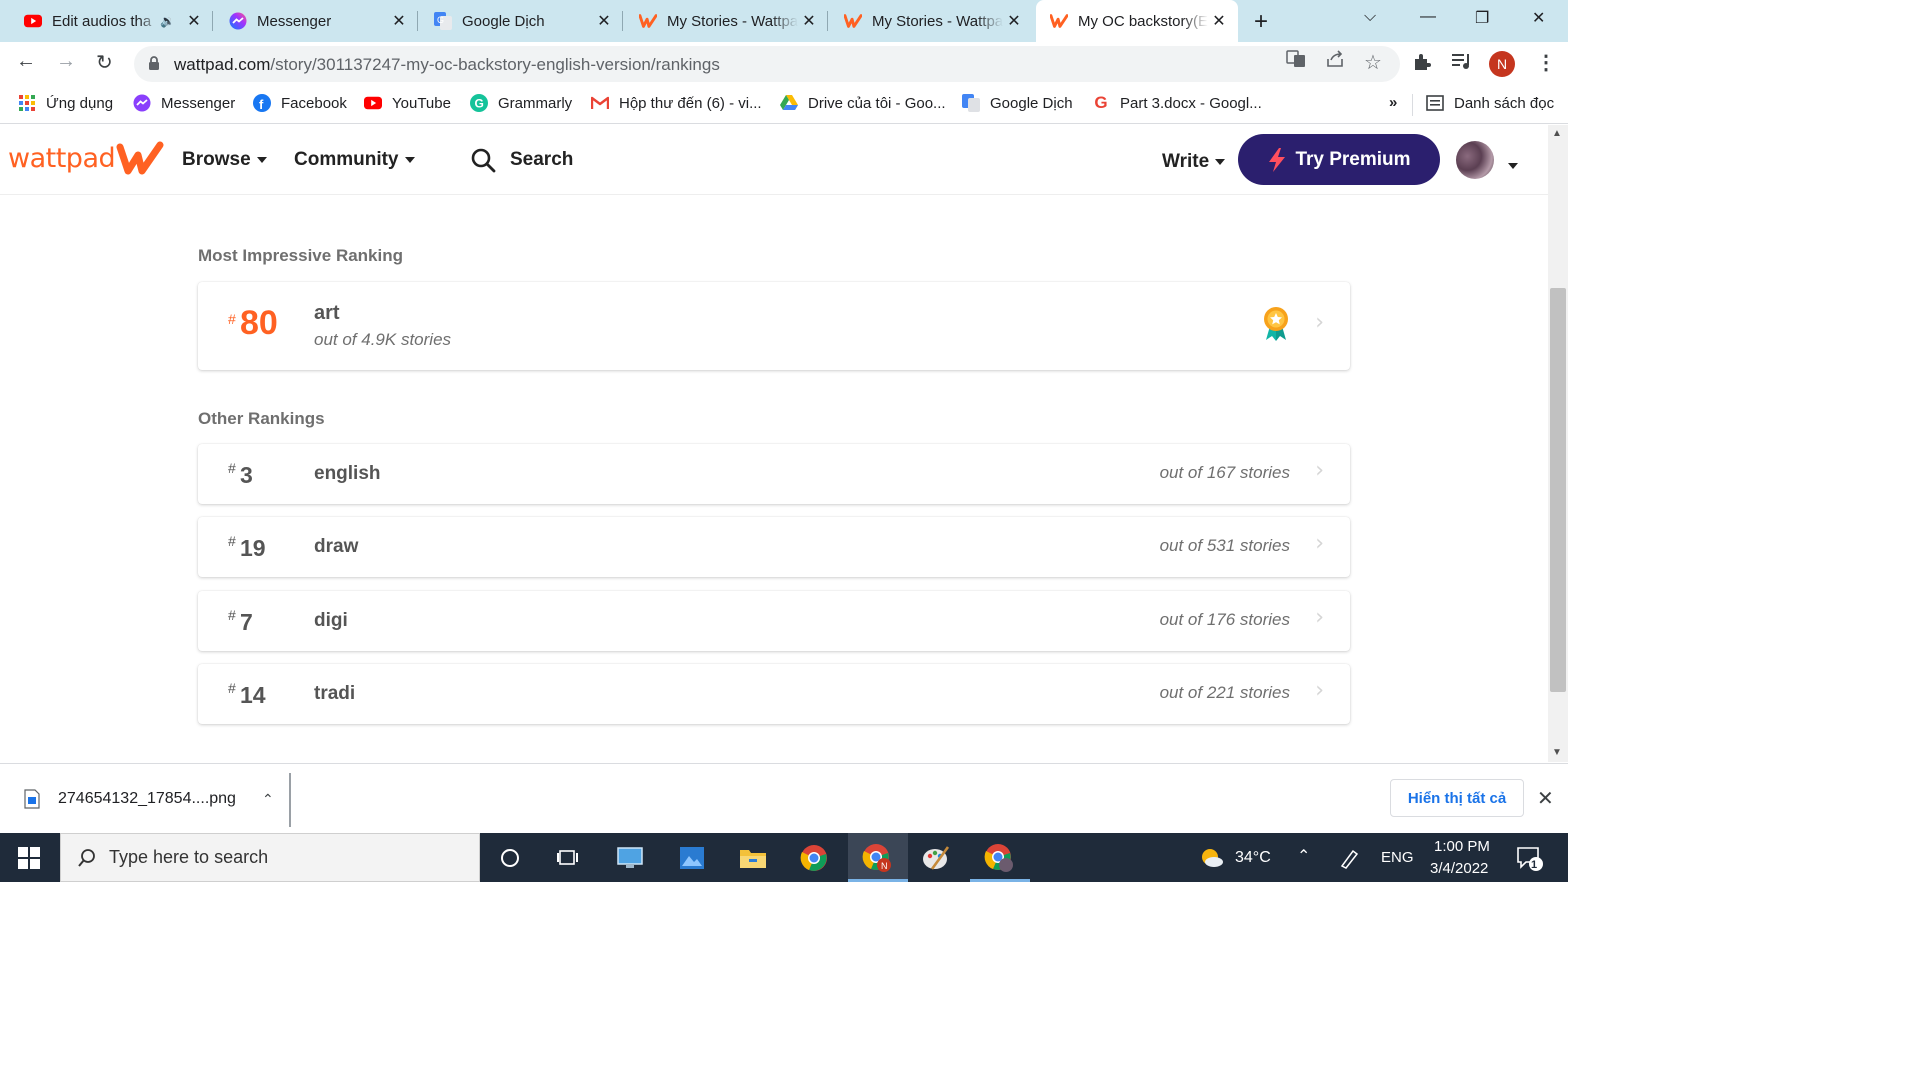 The height and width of the screenshot is (1080, 1920). I want to click on wattpad-logo: wattpad, so click(62, 158).